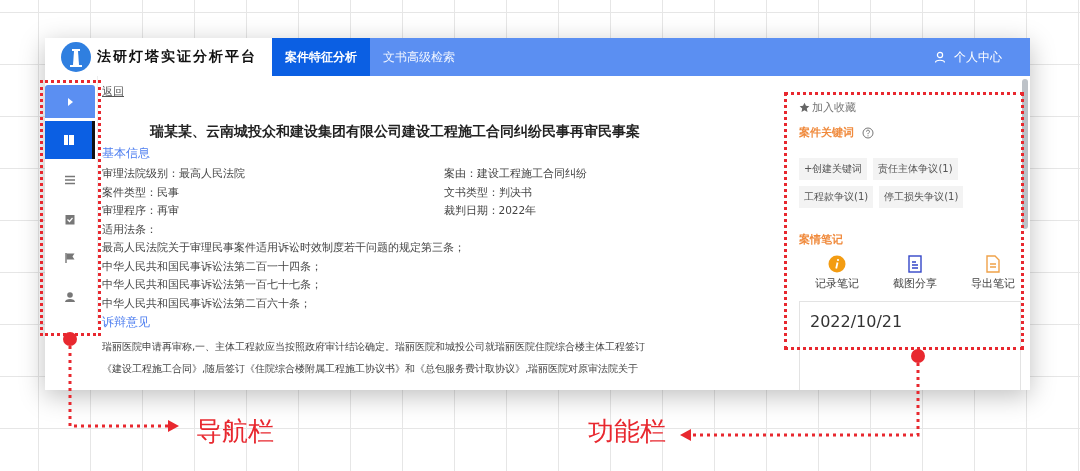  Describe the element at coordinates (70, 219) in the screenshot. I see `clipboard-icon` at that location.